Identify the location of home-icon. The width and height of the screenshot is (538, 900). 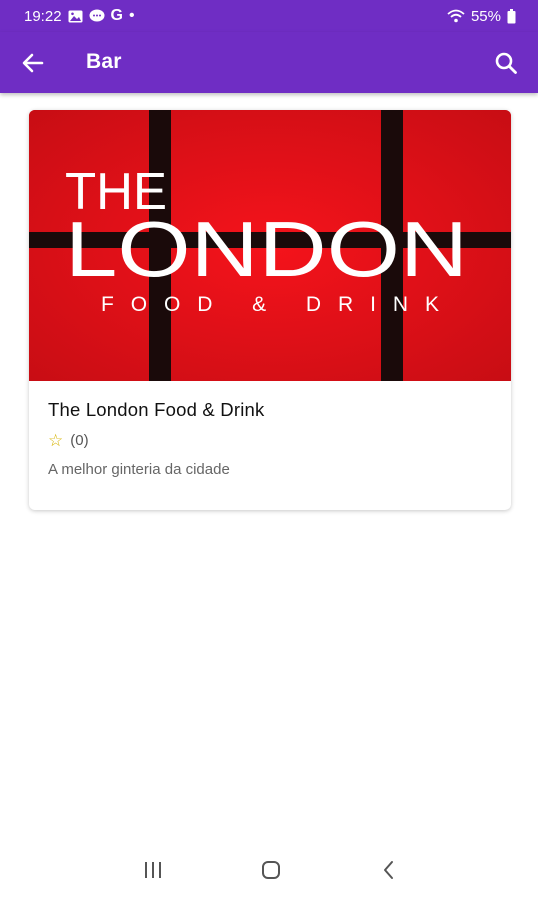
(271, 870).